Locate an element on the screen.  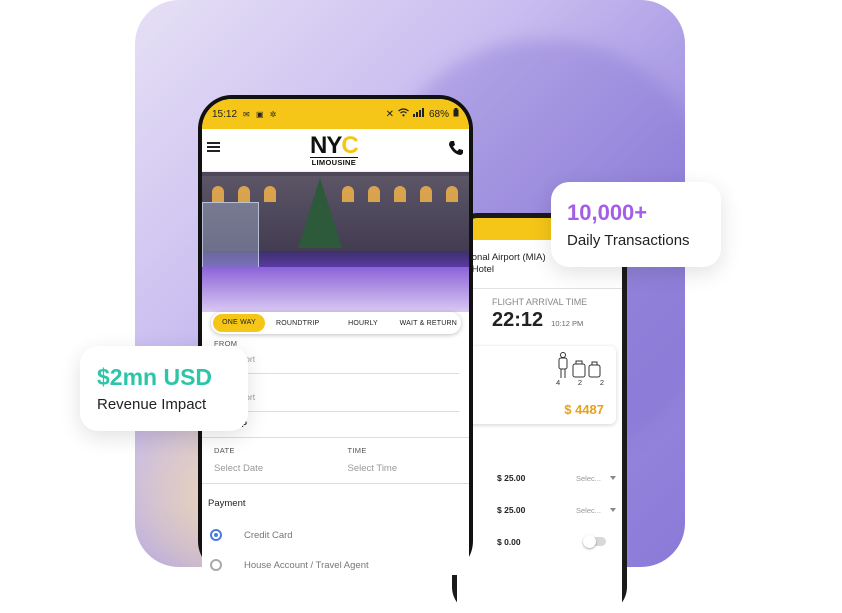
brand-logo: NYC LIMOUSINE is located at coordinates (334, 149).